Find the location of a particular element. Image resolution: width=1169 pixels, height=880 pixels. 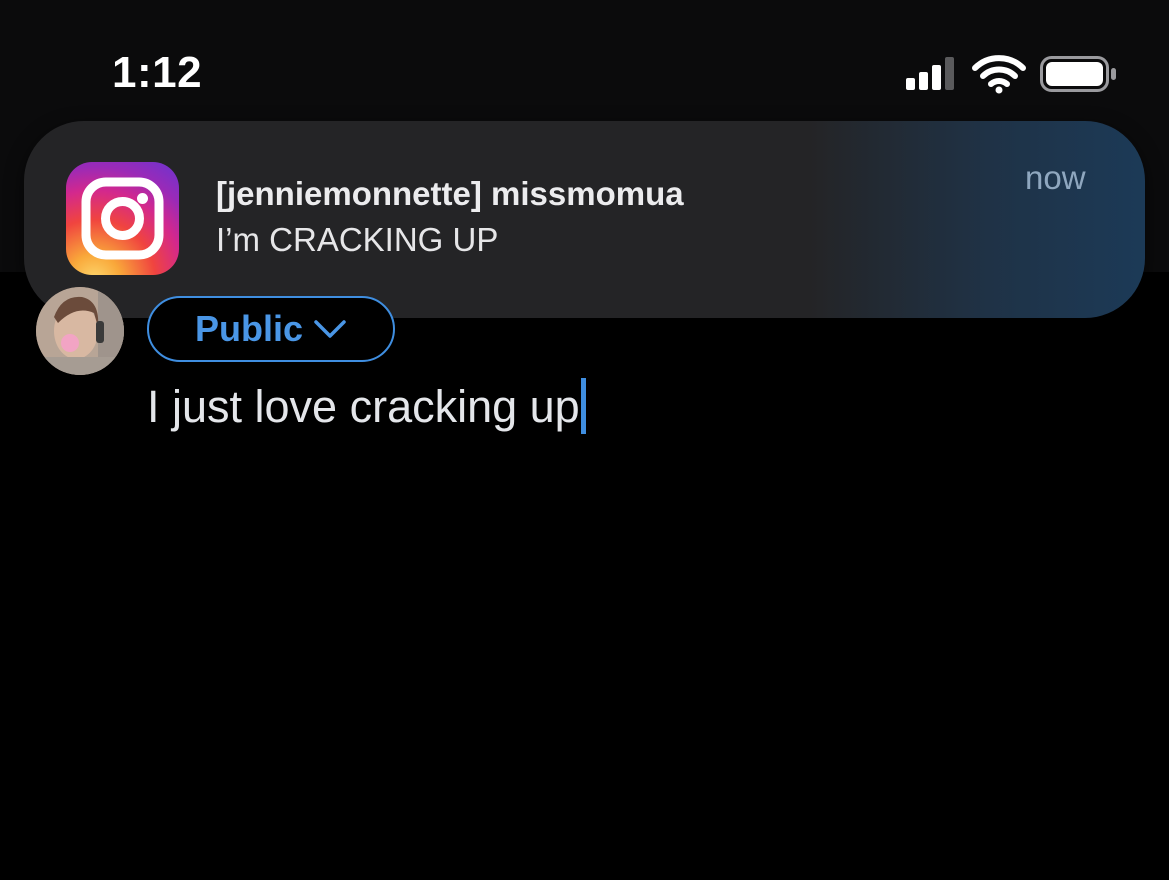

status-time: 1:12 is located at coordinates (157, 72).